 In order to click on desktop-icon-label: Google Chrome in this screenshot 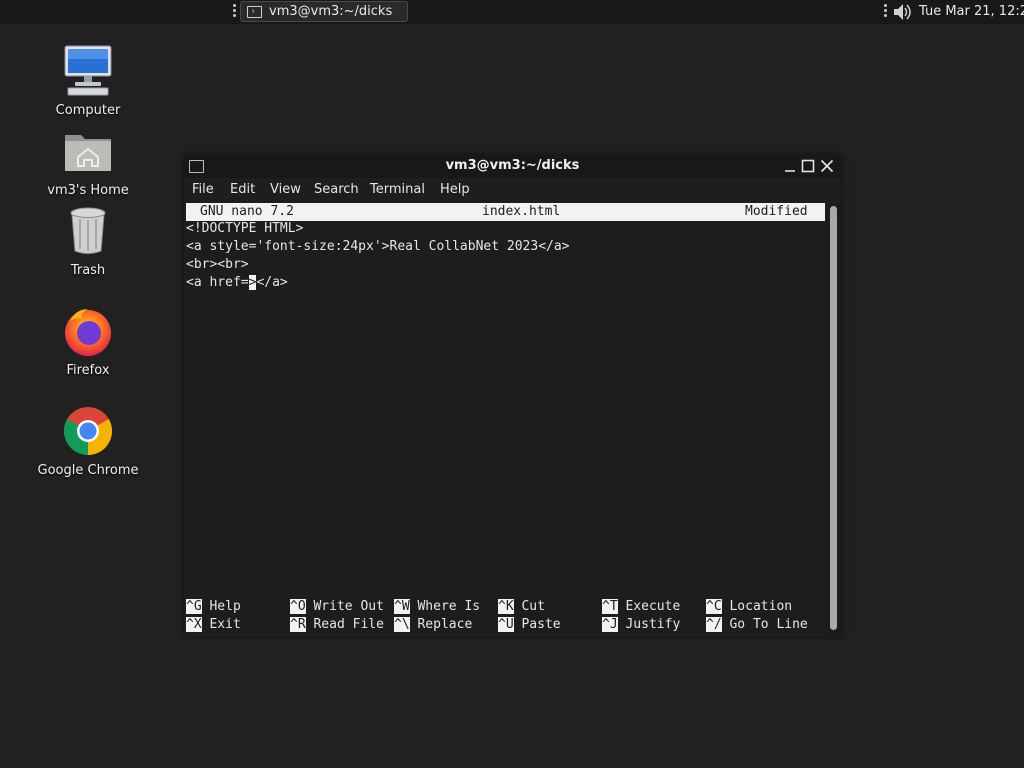, I will do `click(88, 470)`.